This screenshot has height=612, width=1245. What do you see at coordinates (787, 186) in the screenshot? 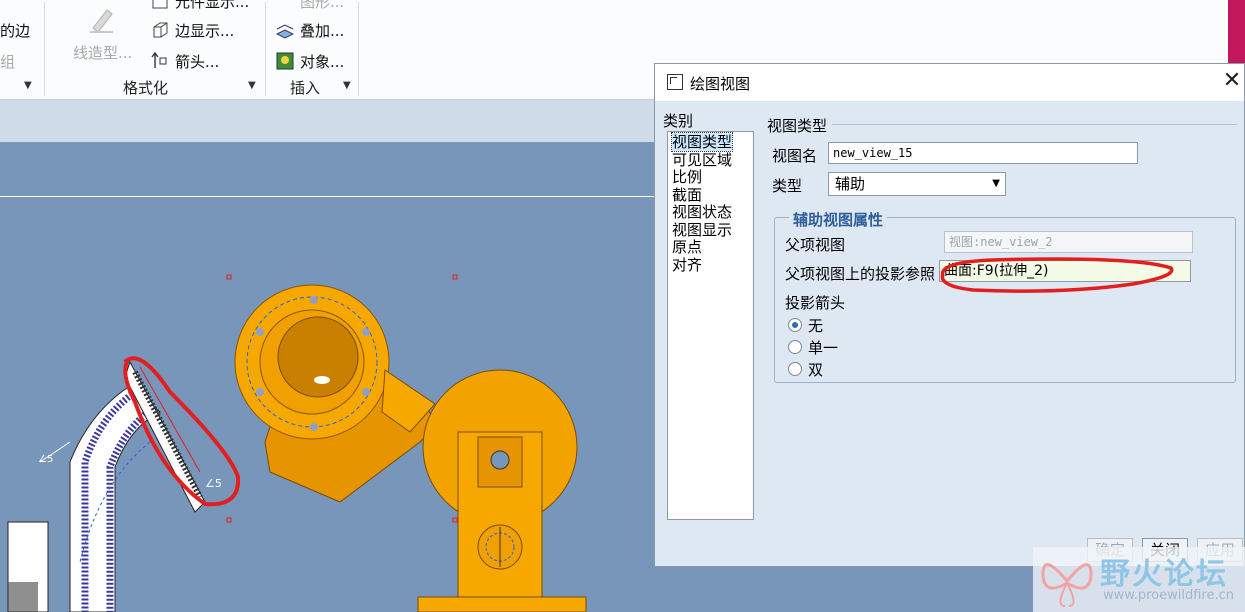
I see `type-label: 类型` at bounding box center [787, 186].